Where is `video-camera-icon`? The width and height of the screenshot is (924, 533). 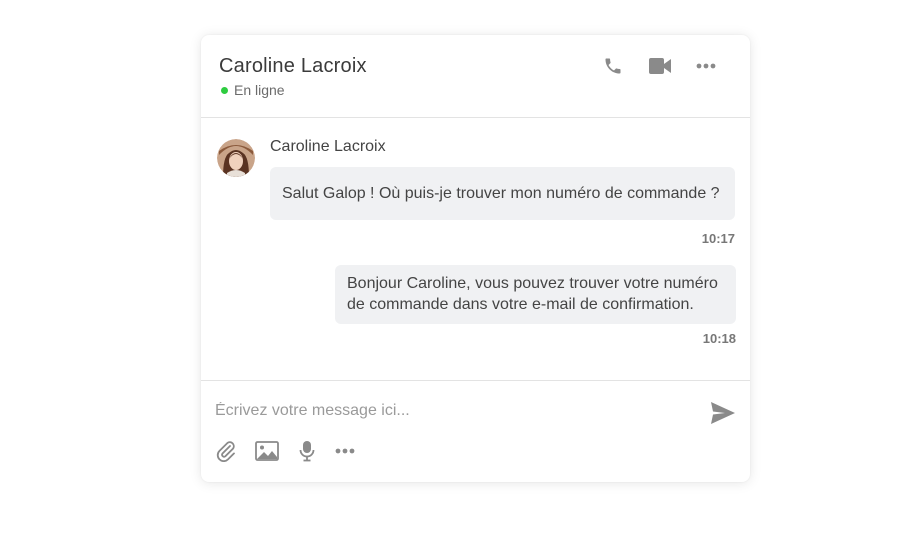
video-camera-icon is located at coordinates (660, 66).